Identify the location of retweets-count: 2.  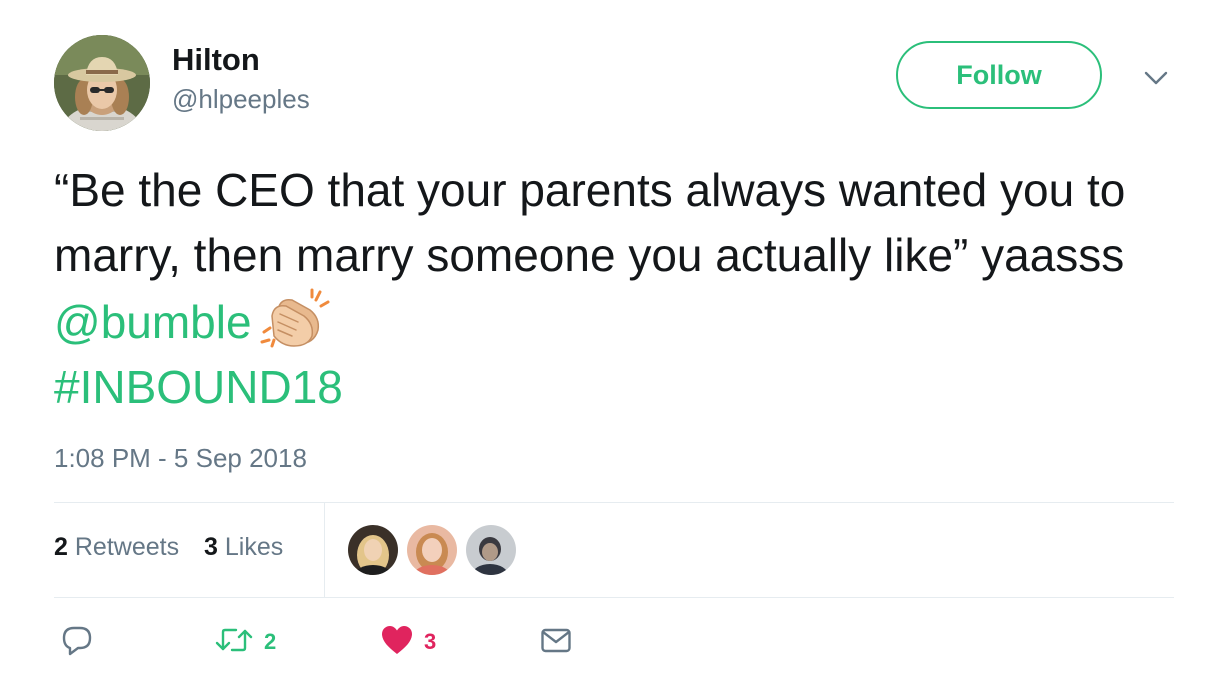
(61, 547).